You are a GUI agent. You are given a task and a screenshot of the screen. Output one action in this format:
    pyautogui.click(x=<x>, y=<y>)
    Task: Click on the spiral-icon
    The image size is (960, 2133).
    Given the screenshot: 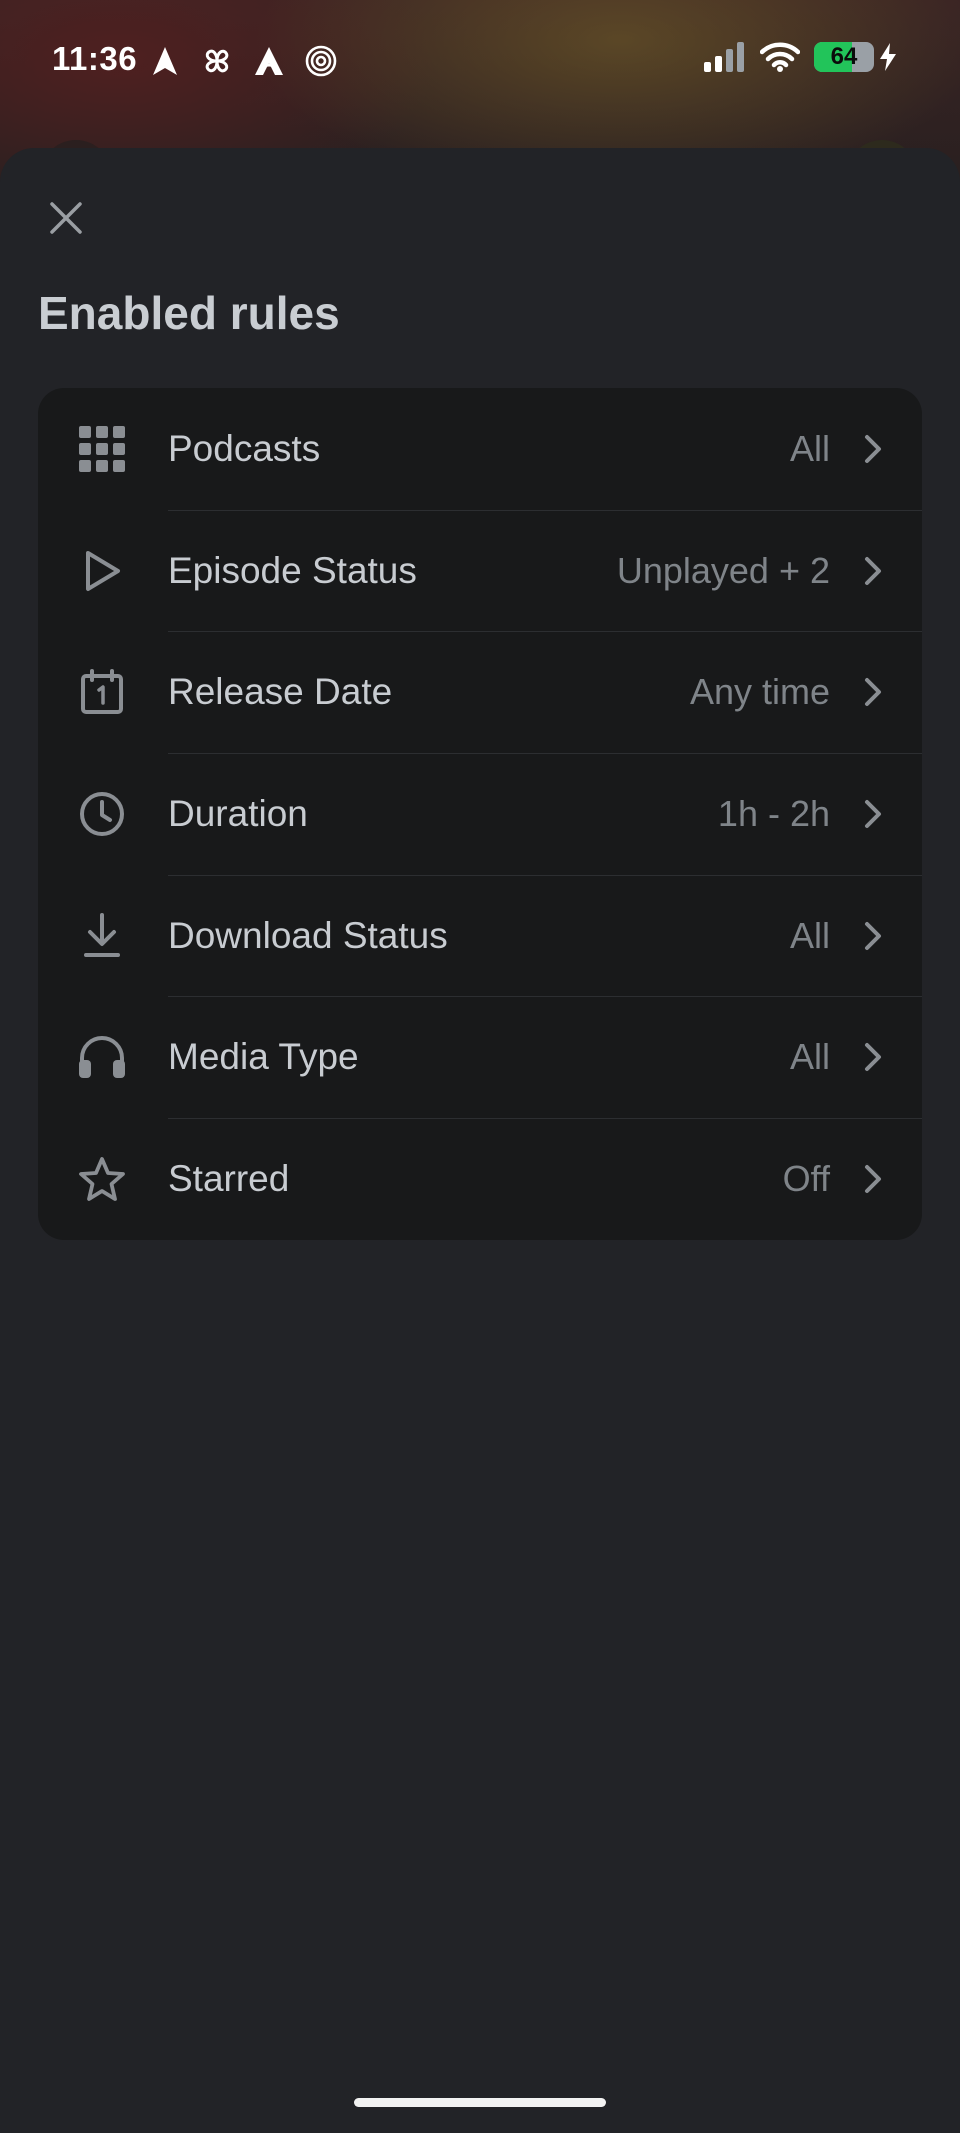 What is the action you would take?
    pyautogui.click(x=321, y=61)
    